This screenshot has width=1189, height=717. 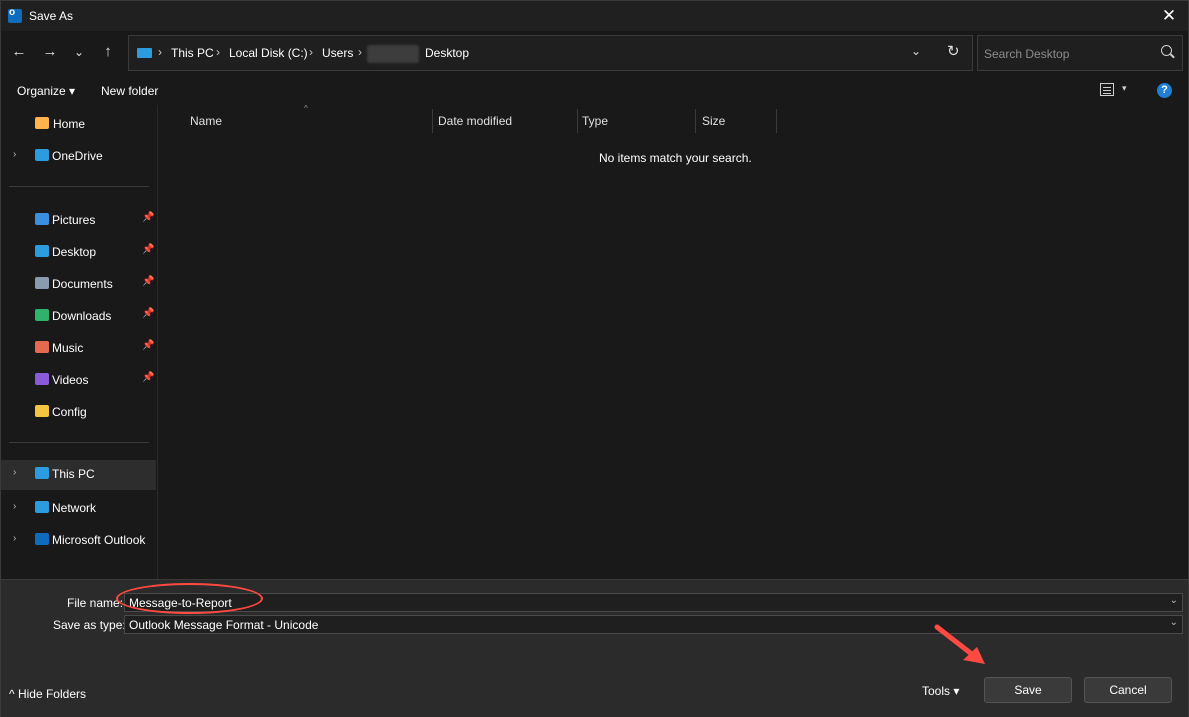 I want to click on nav-item-config: Config, so click(x=78, y=412).